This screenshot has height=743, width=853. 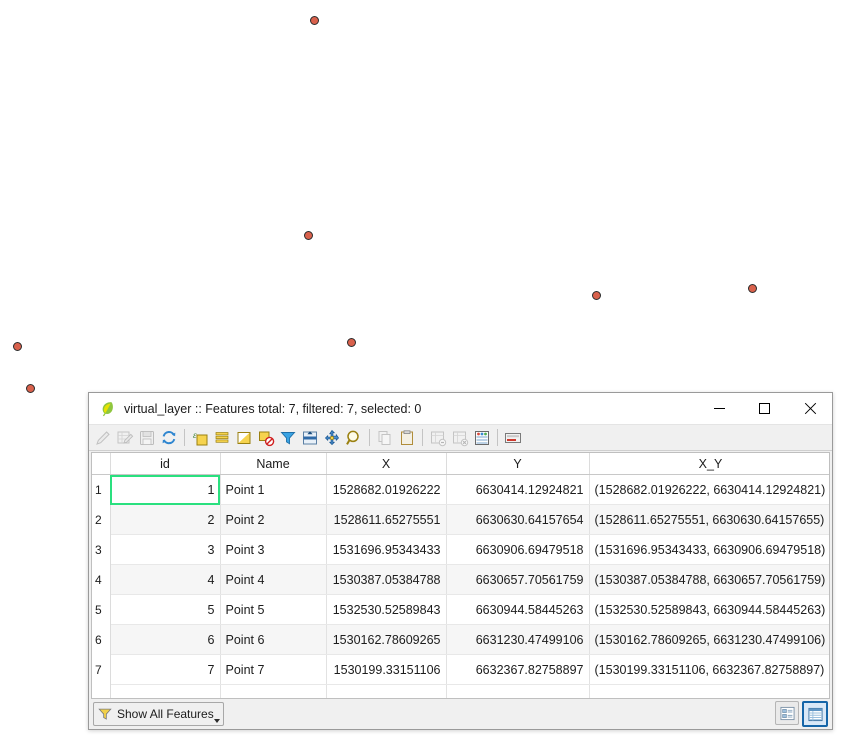 I want to click on column-header-x: X, so click(x=386, y=464).